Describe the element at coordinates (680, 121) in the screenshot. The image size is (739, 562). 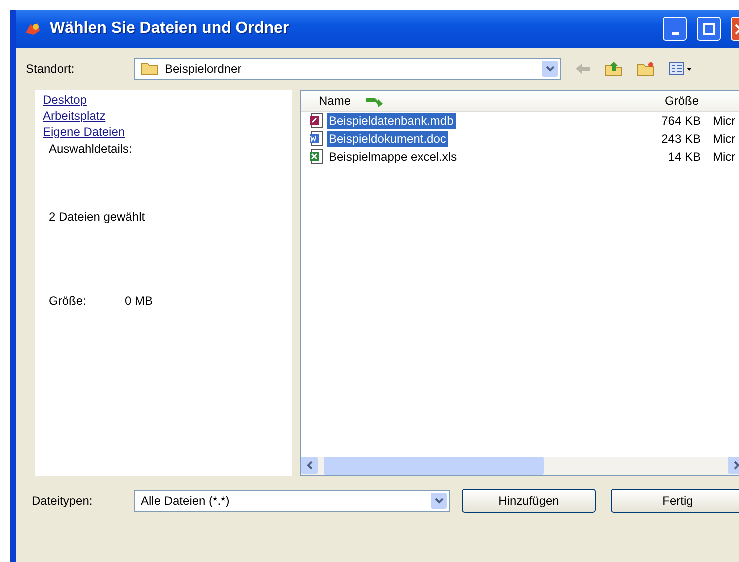
I see `file-size: 764 KB` at that location.